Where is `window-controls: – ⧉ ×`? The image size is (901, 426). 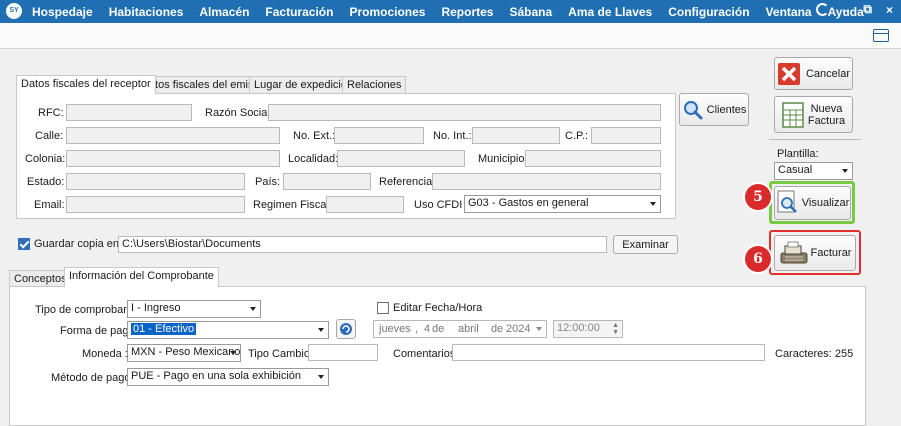
window-controls: – ⧉ × is located at coordinates (854, 9).